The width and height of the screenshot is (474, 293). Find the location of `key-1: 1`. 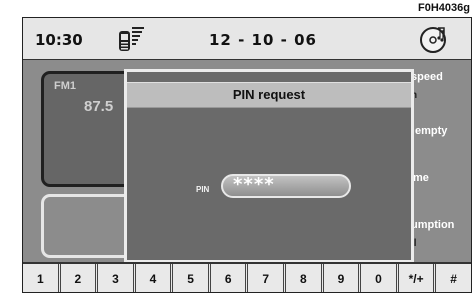

key-1: 1 is located at coordinates (42, 278).